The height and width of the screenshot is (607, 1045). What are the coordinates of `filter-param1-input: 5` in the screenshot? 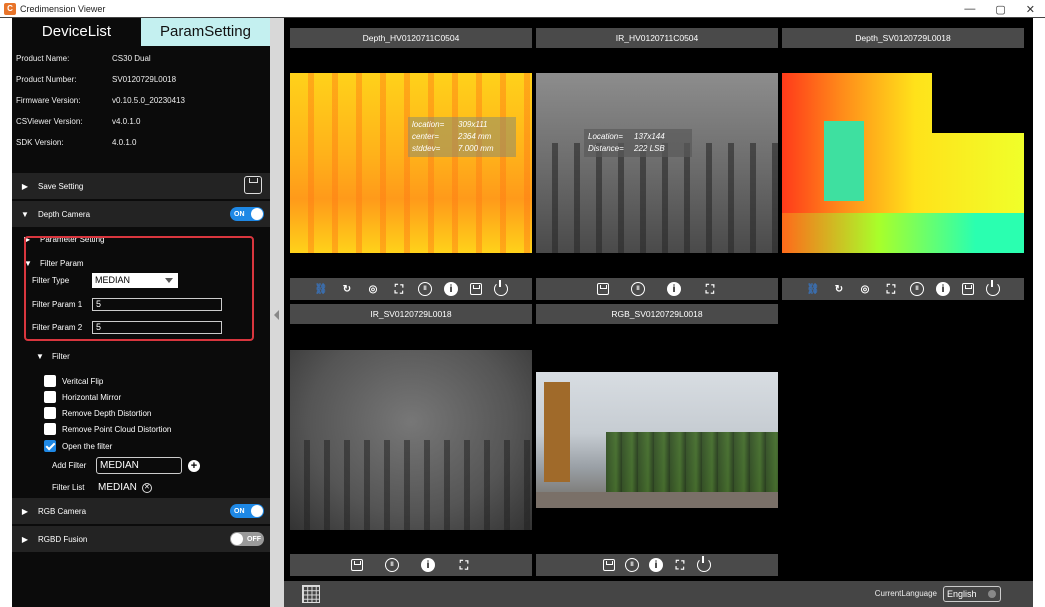 It's located at (157, 304).